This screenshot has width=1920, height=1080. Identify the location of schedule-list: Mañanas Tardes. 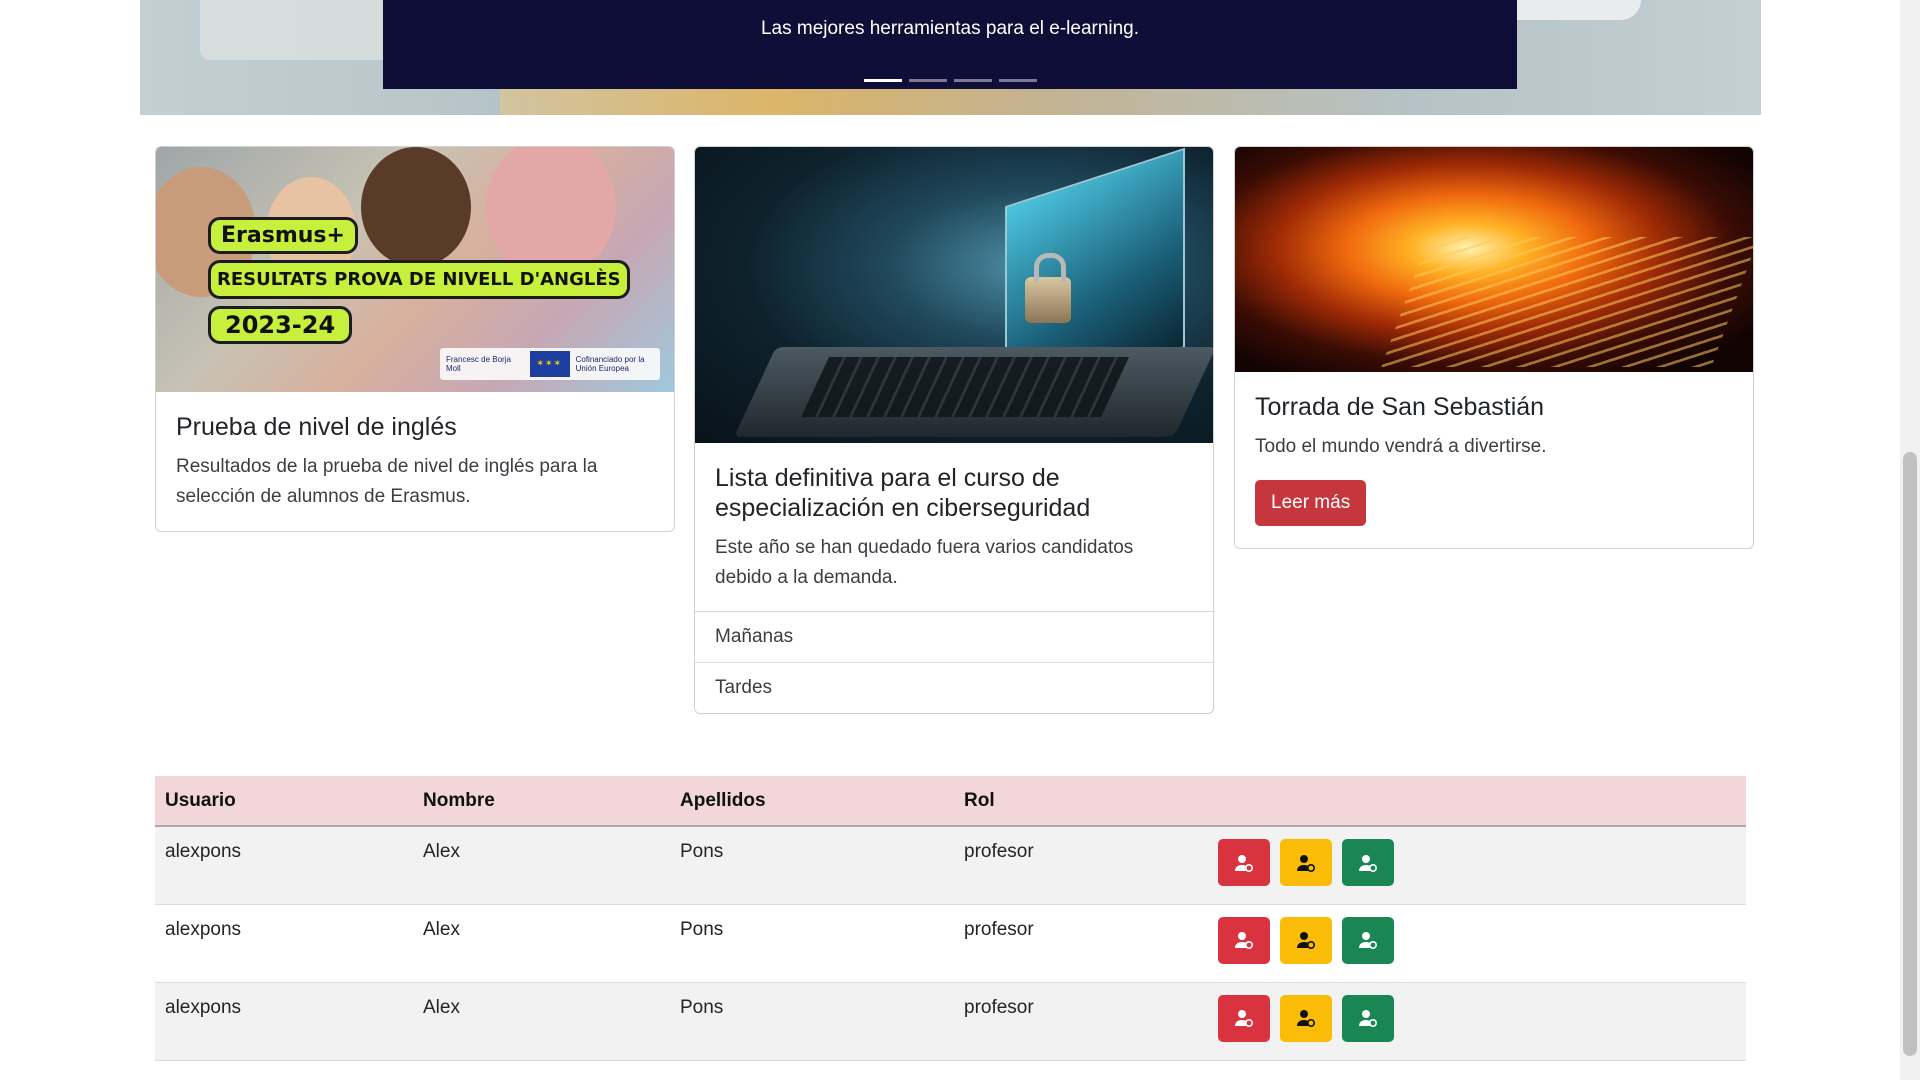
(954, 662).